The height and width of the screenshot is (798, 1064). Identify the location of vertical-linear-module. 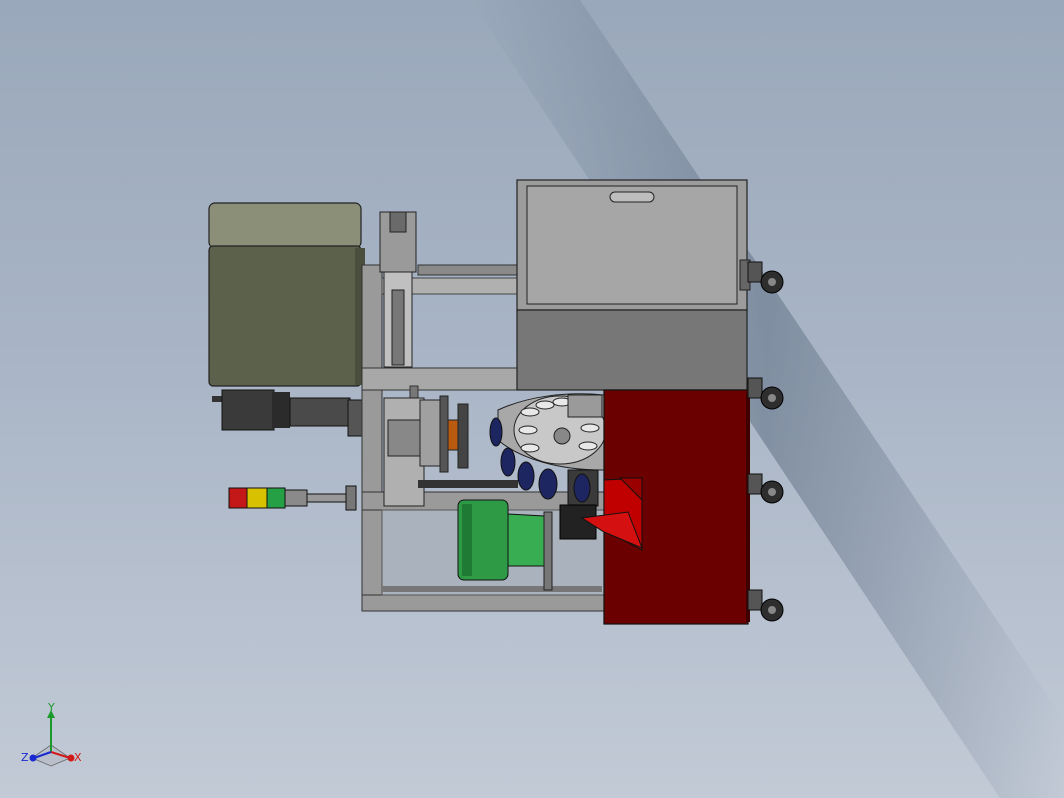
(398, 289).